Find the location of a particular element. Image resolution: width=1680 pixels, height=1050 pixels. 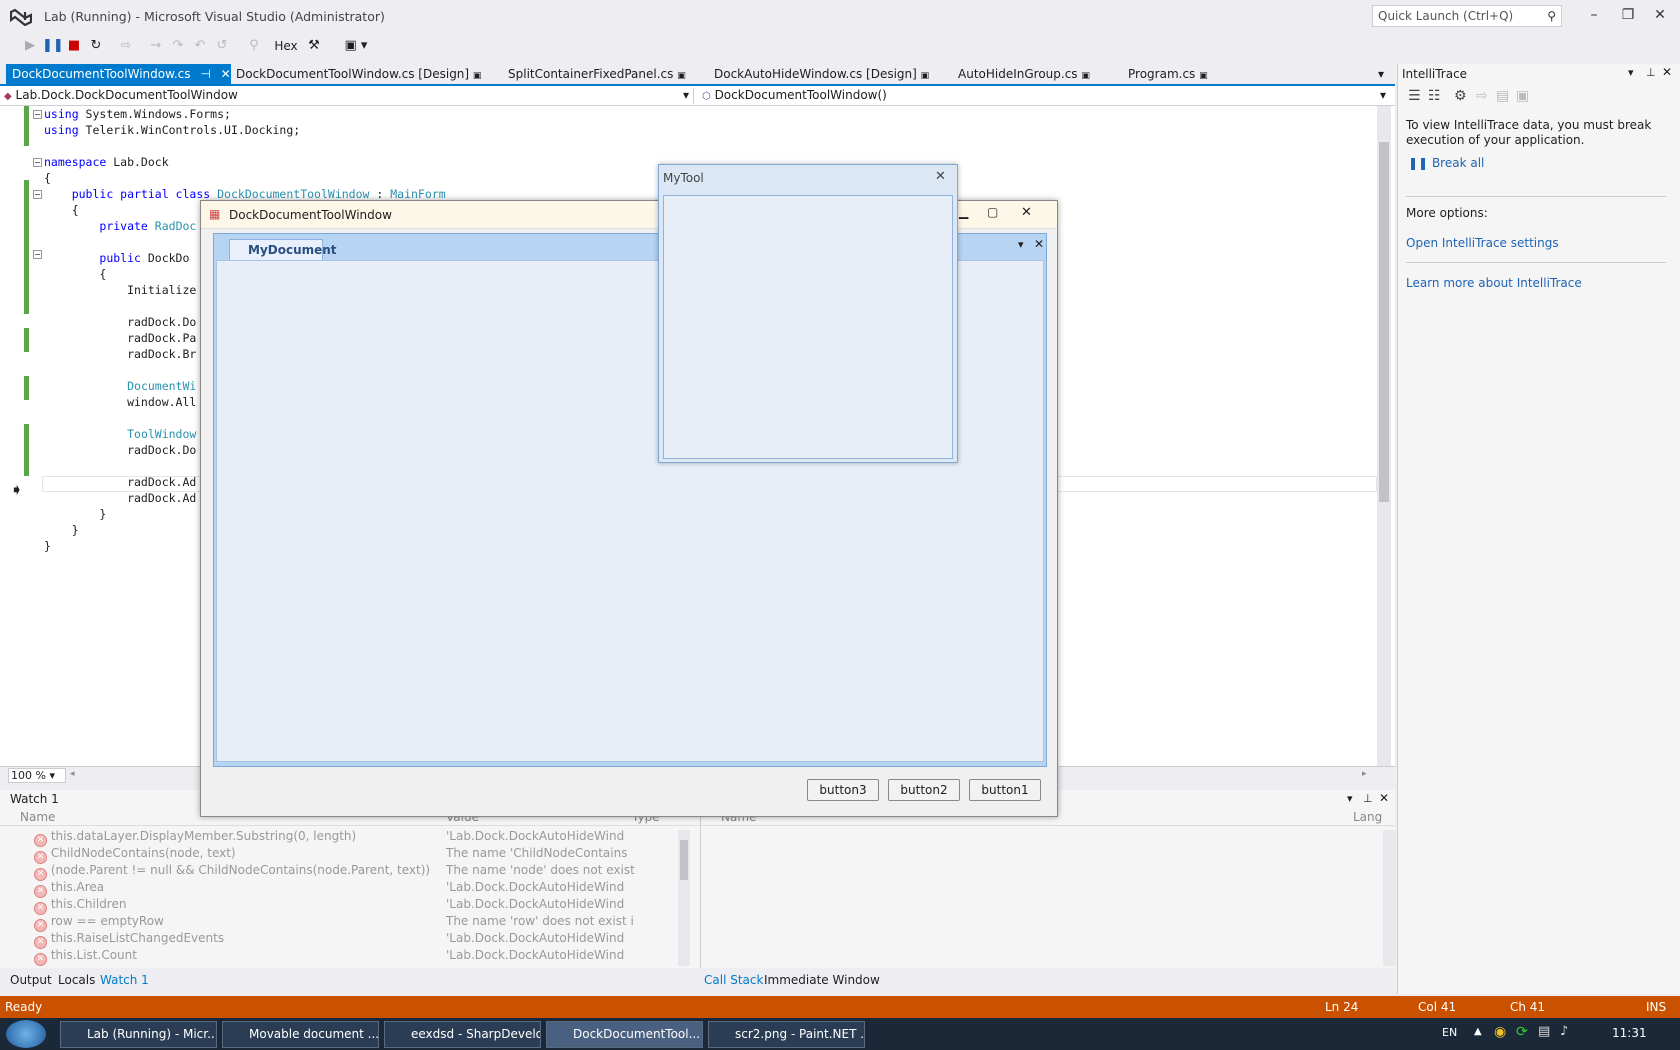

tab-overflow-dropdown-icon: ▾ is located at coordinates (1381, 74).